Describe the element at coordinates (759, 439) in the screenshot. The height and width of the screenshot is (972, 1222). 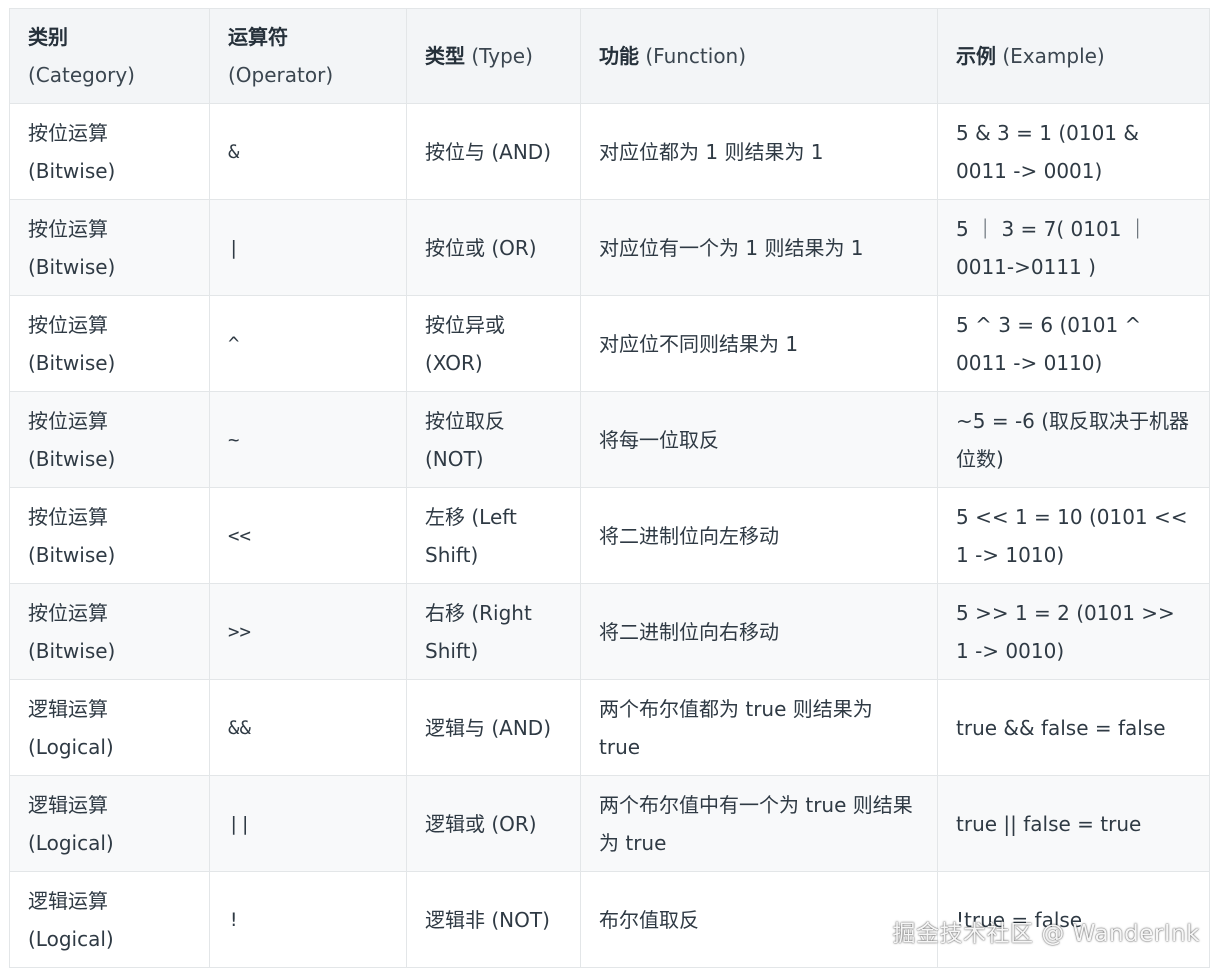
I see `cell-function: 将每一位取反` at that location.